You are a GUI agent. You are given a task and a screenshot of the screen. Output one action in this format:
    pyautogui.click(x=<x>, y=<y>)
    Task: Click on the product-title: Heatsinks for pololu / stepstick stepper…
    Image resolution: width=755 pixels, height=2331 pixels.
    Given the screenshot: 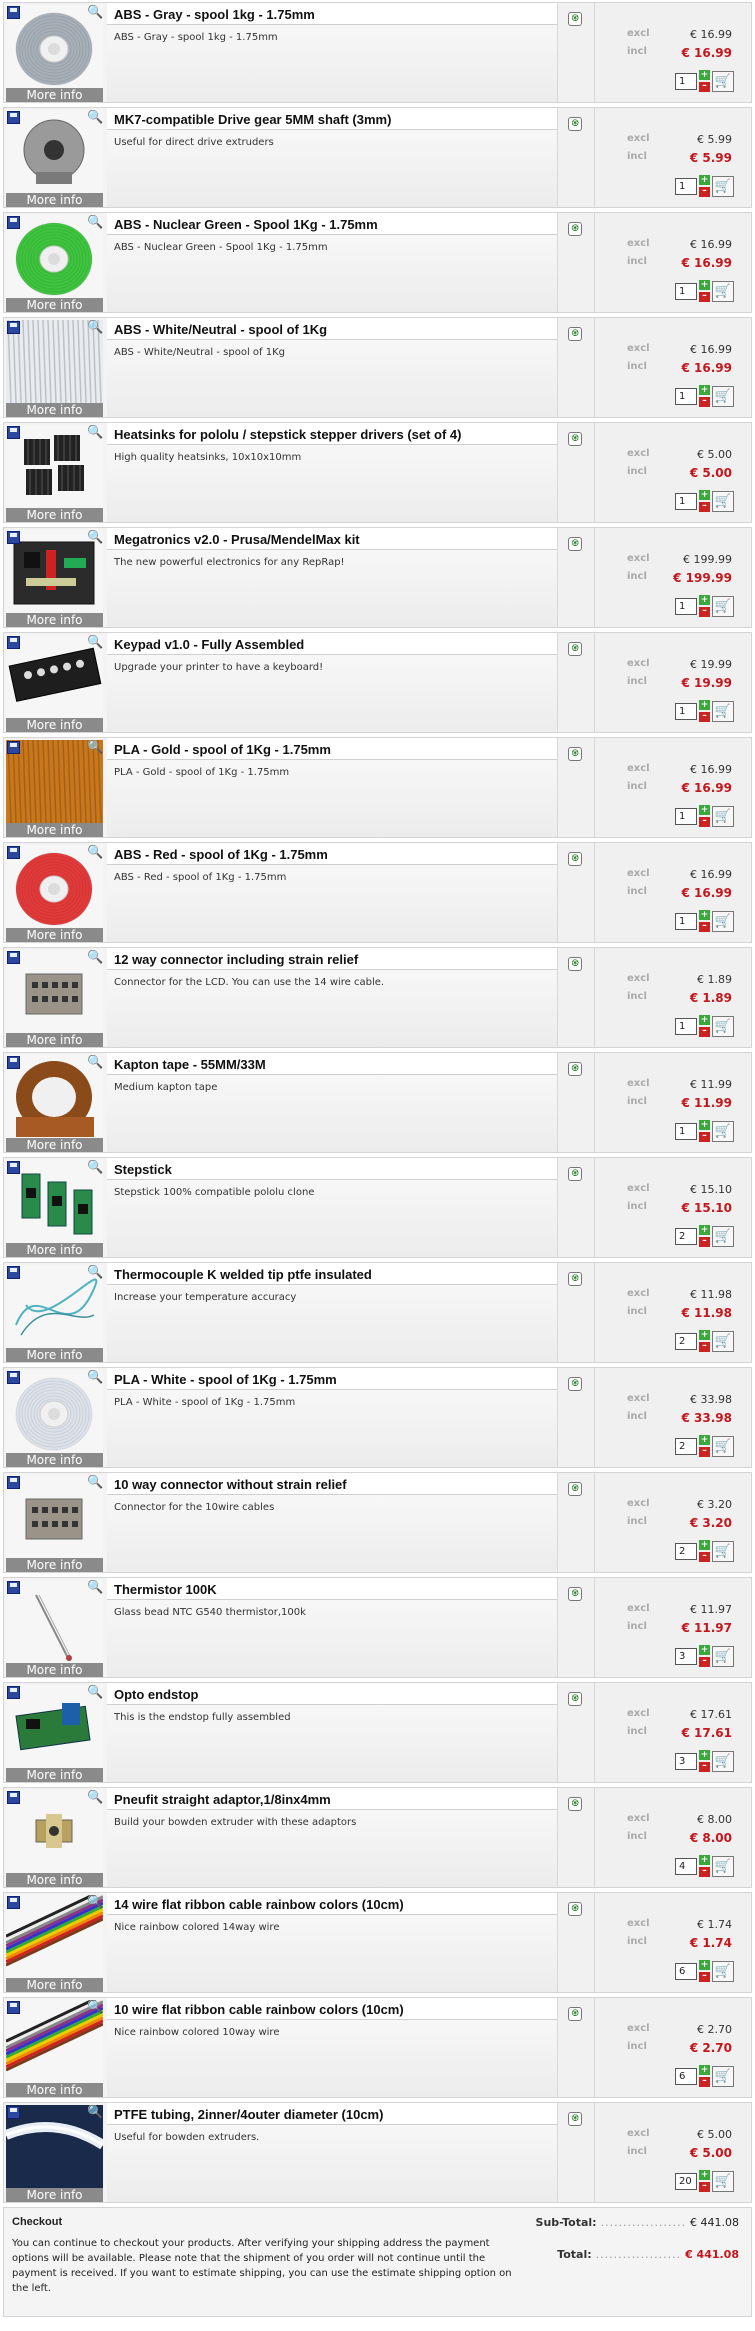 What is the action you would take?
    pyautogui.click(x=332, y=434)
    